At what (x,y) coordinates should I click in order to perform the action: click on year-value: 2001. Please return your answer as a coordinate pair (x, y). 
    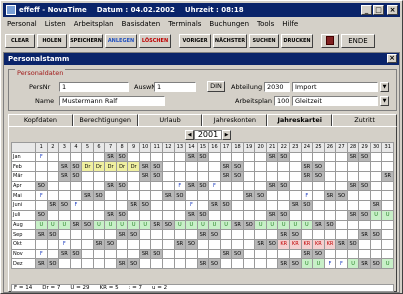
    Looking at the image, I should click on (208, 134).